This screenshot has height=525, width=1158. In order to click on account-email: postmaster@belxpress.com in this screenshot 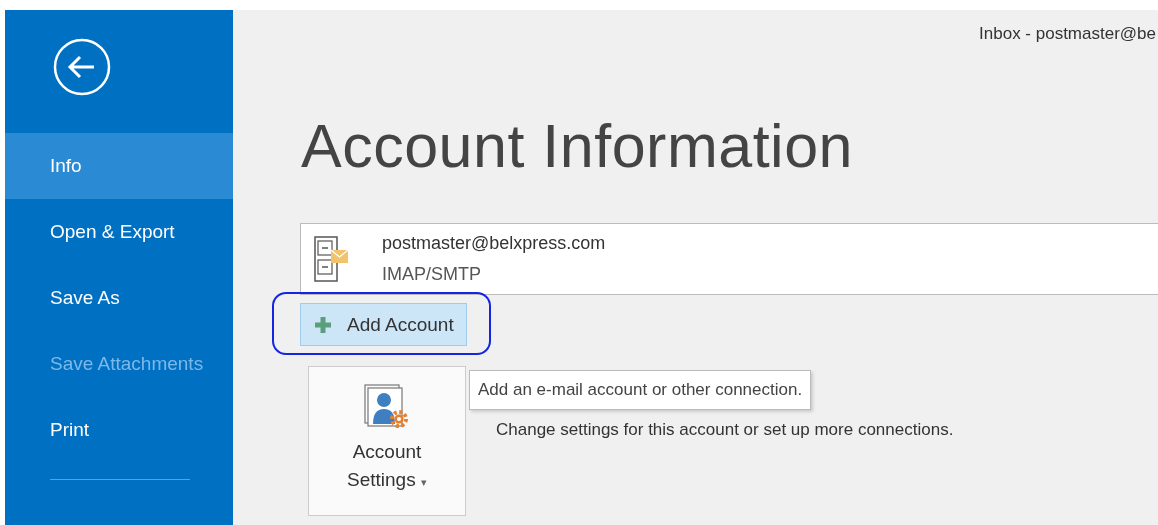, I will do `click(494, 243)`.